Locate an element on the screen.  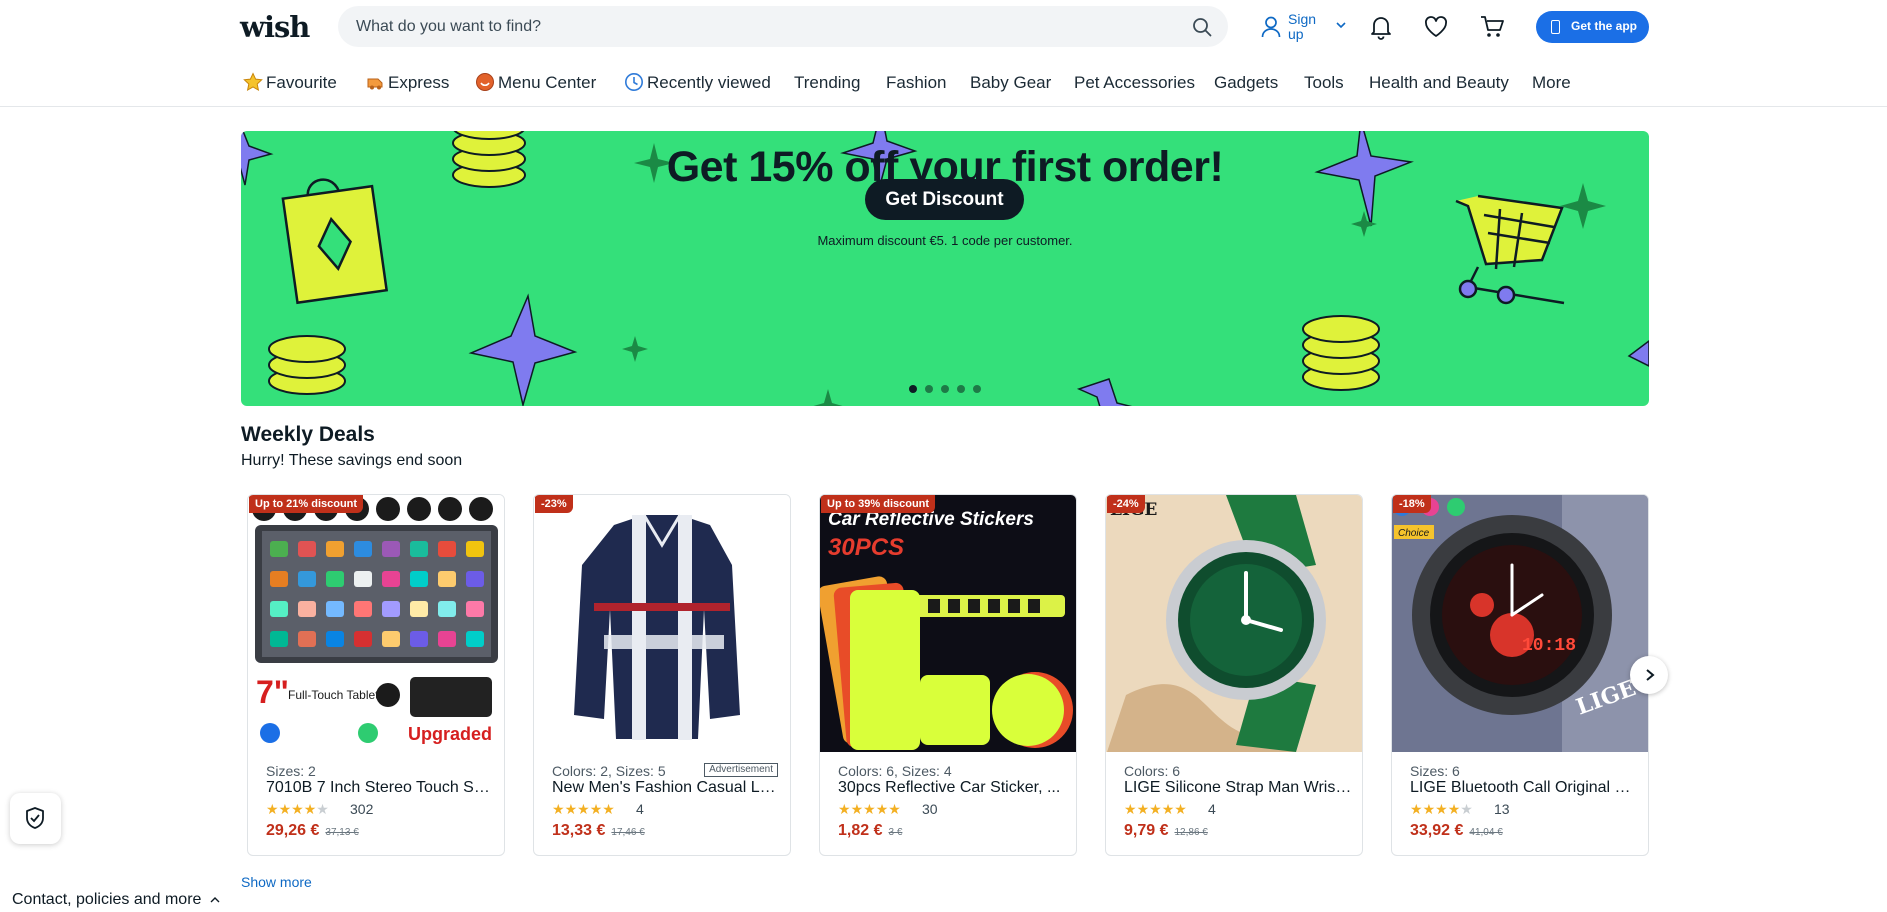
carousel-next-button is located at coordinates (1649, 675).